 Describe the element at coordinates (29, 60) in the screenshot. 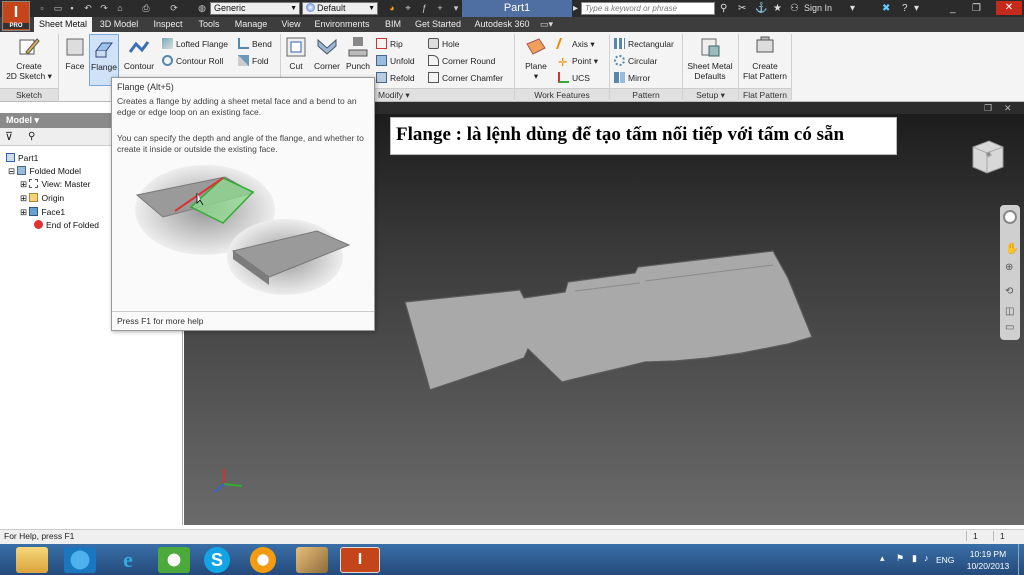

I see `create-2d-sketch-button: Create 2D Sketch ▾` at that location.